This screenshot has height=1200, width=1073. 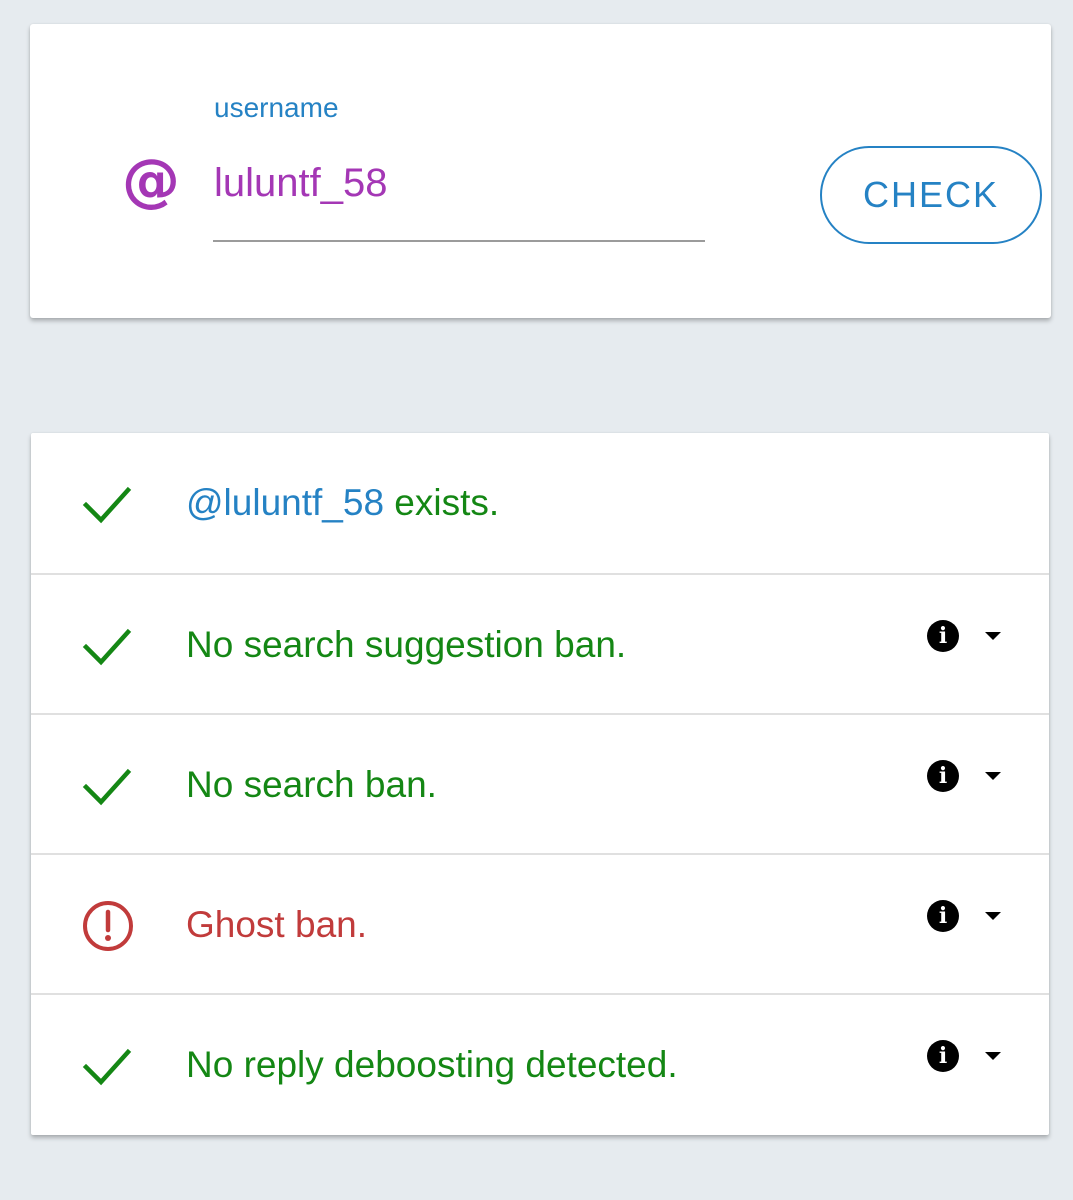 What do you see at coordinates (277, 924) in the screenshot?
I see `result-ghost-ban-text: Ghost ban.` at bounding box center [277, 924].